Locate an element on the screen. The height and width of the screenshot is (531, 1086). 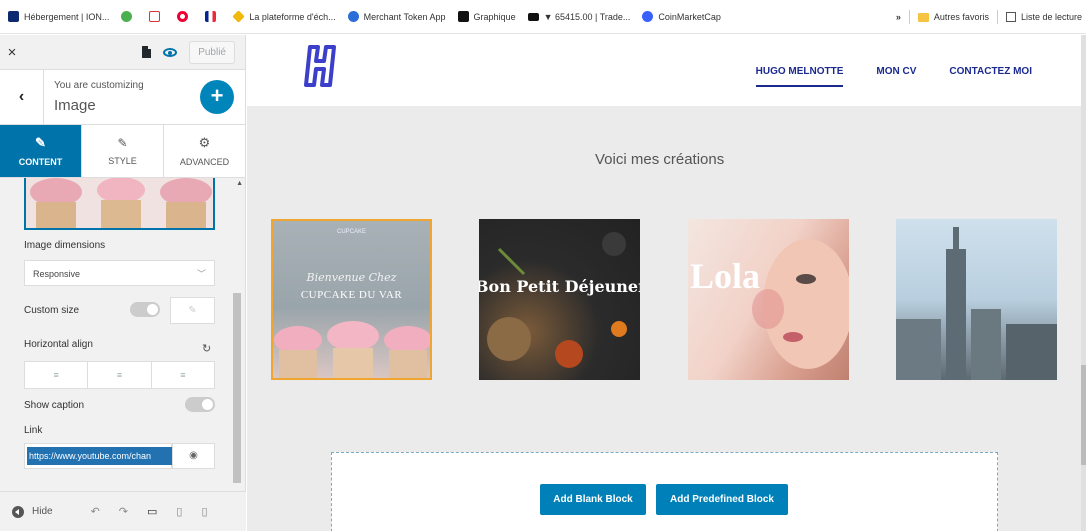
cmc-icon is located at coordinates (648, 16).